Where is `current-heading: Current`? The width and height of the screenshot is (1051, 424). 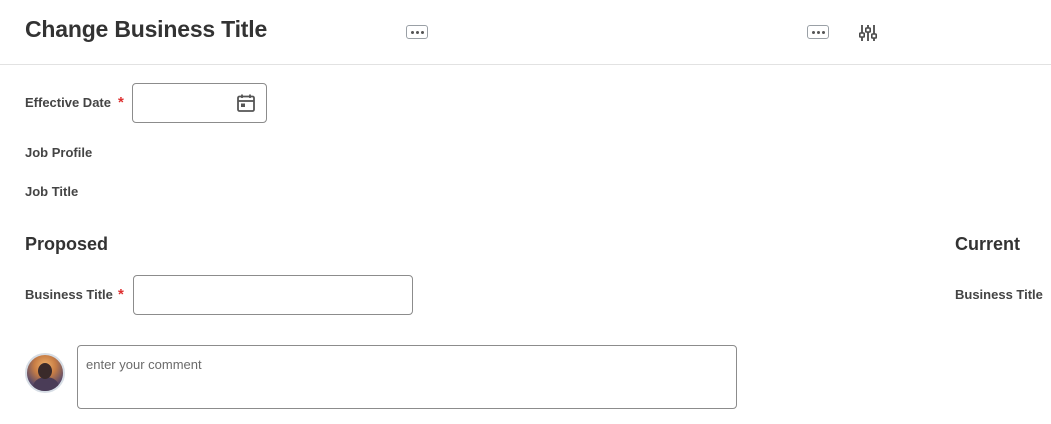 current-heading: Current is located at coordinates (988, 244).